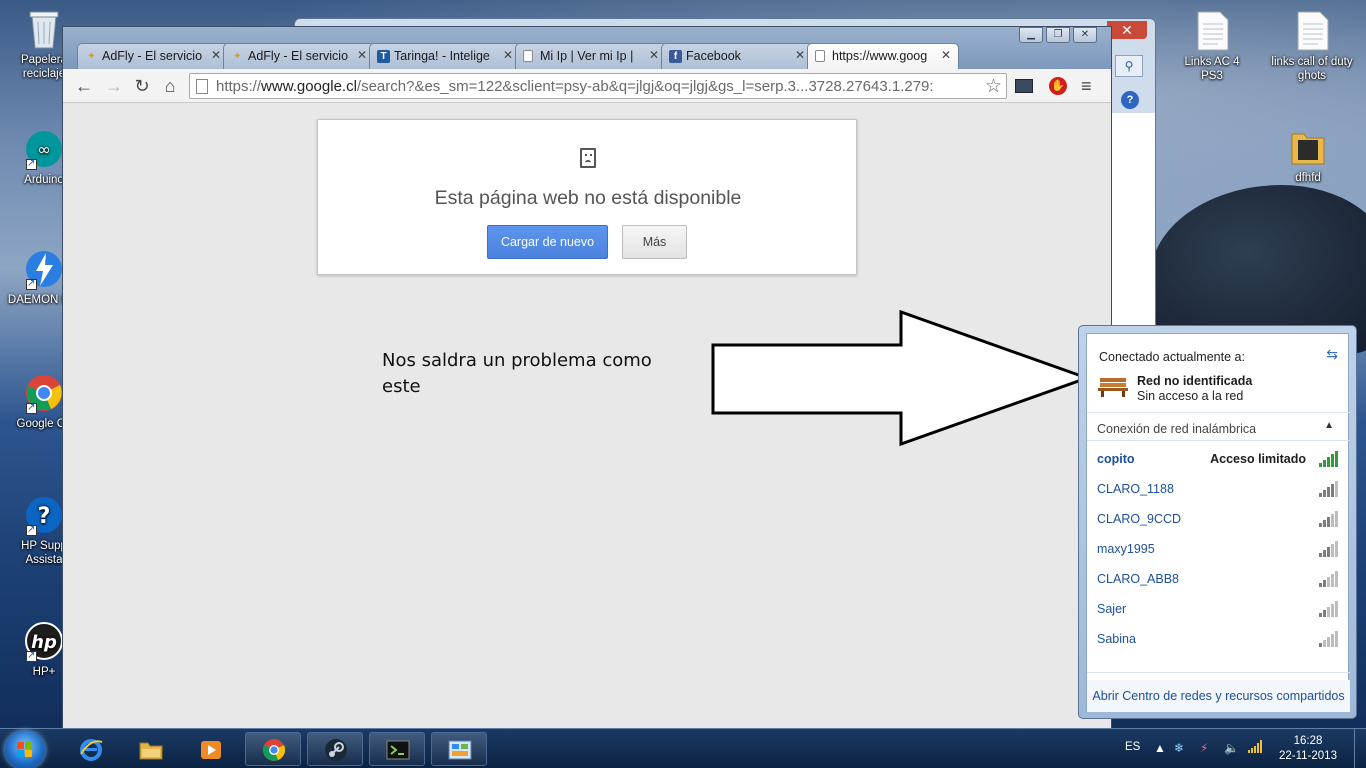 The height and width of the screenshot is (768, 1366). I want to click on current-network-name: Red no identificada, so click(1195, 381).